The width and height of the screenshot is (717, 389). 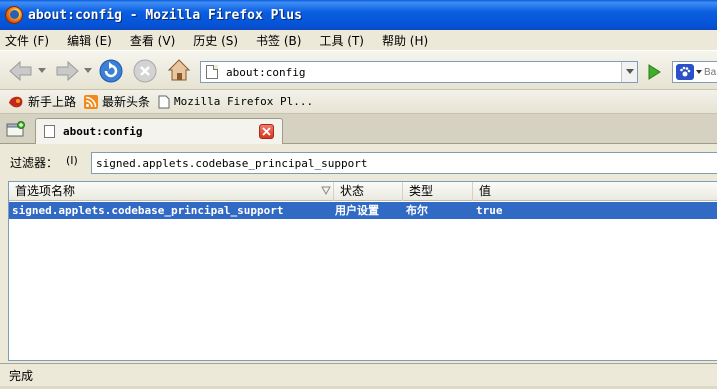 I want to click on stop-button, so click(x=145, y=71).